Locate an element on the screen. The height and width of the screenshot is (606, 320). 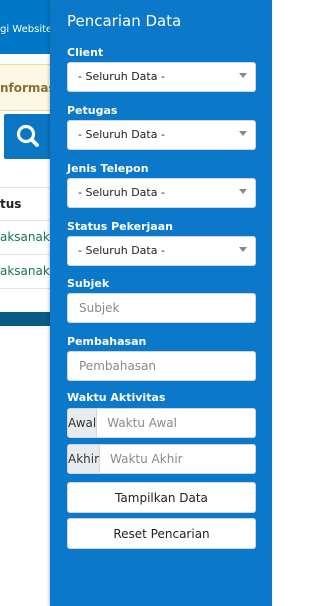
subjek-input is located at coordinates (161, 308).